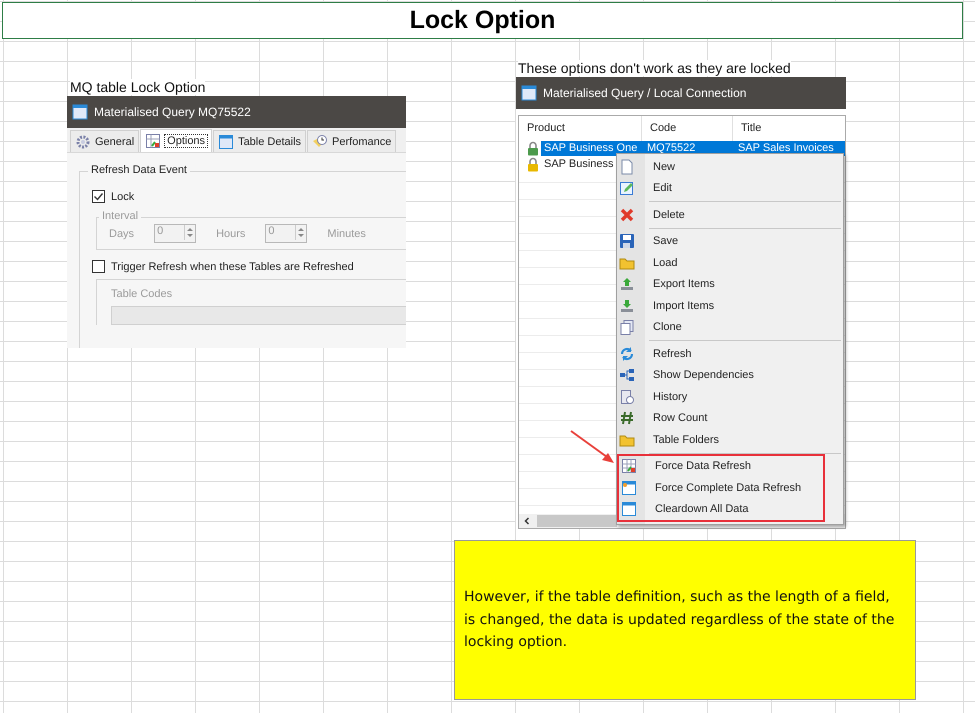  I want to click on checkbox-label: Trigger Refresh when these Tables are Refreshed, so click(232, 266).